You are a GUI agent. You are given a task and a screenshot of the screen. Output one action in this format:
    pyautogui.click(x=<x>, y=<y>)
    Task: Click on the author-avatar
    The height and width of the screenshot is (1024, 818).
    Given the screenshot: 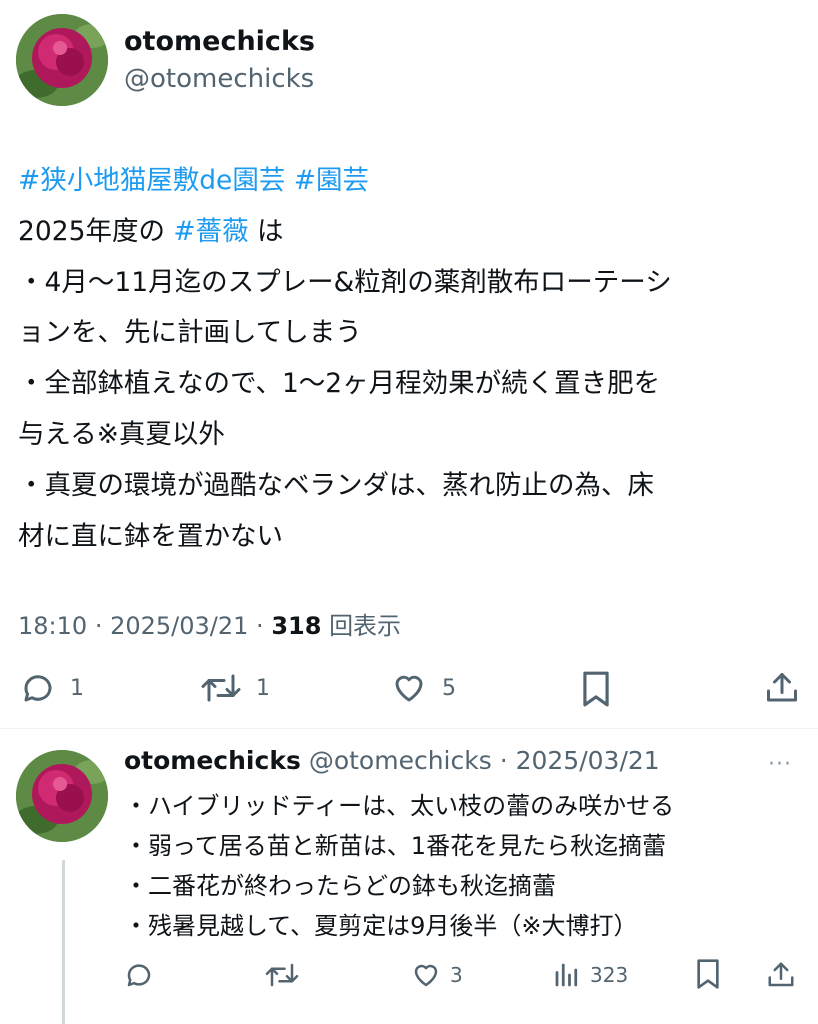 What is the action you would take?
    pyautogui.click(x=62, y=60)
    